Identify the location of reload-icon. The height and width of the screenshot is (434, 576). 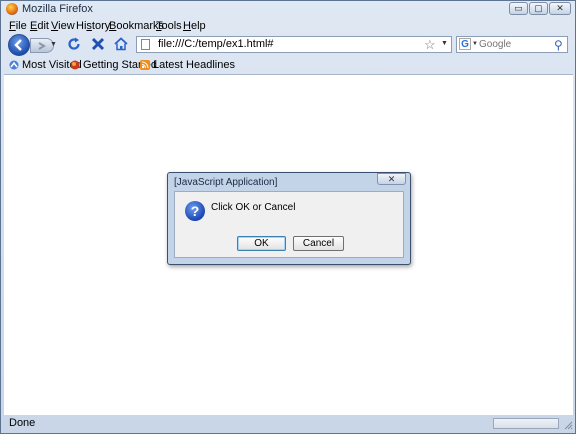
(74, 43).